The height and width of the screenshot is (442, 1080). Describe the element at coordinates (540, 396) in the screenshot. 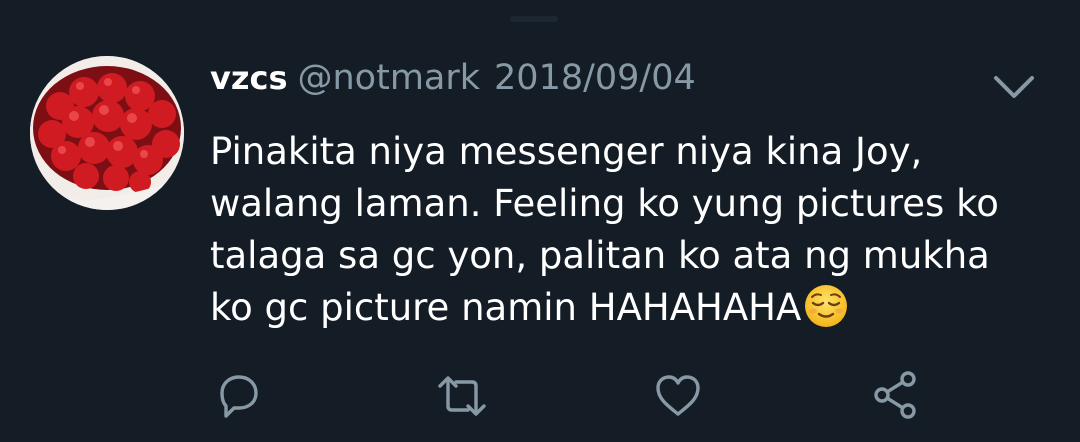

I see `tweet-actions` at that location.